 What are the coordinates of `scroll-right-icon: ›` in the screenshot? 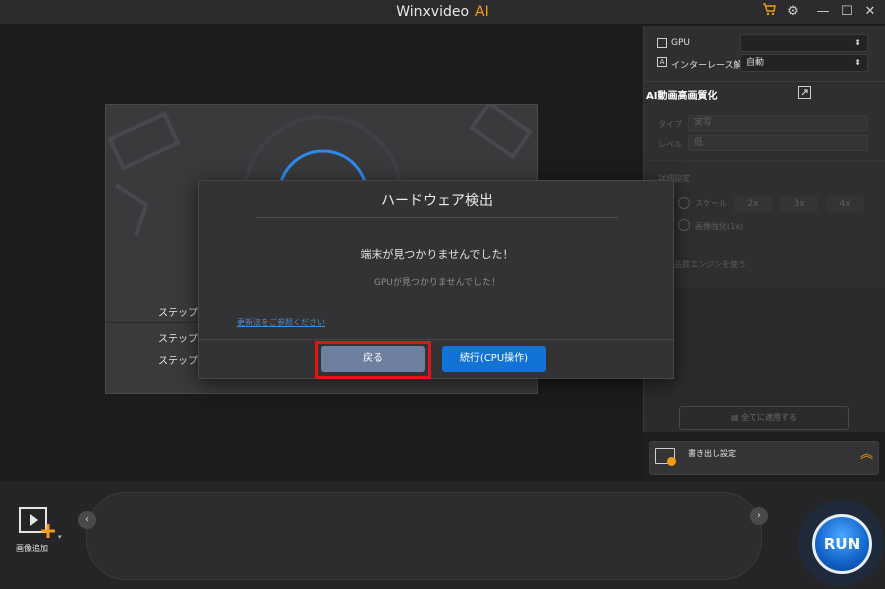 It's located at (759, 516).